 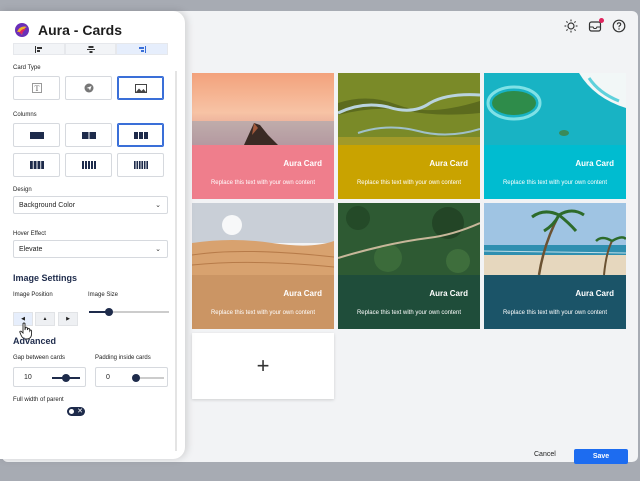 What do you see at coordinates (601, 20) in the screenshot?
I see `notification-dot` at bounding box center [601, 20].